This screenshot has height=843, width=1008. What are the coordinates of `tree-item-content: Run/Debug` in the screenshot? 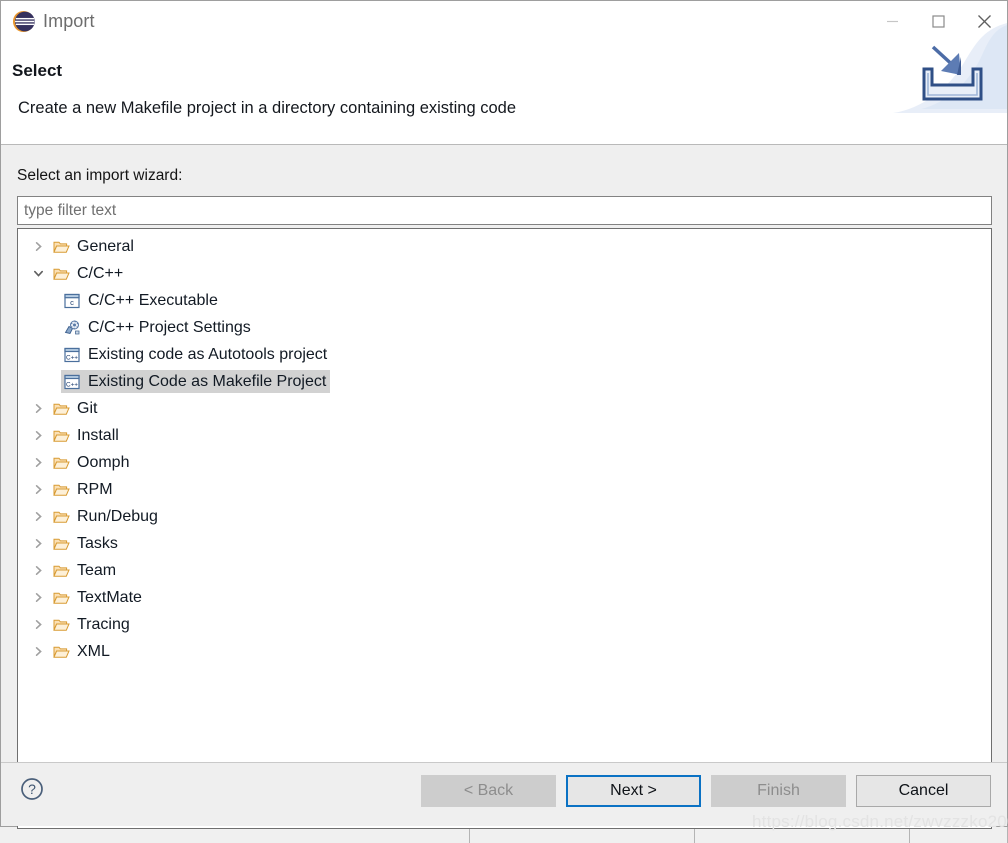 It's located at (106, 516).